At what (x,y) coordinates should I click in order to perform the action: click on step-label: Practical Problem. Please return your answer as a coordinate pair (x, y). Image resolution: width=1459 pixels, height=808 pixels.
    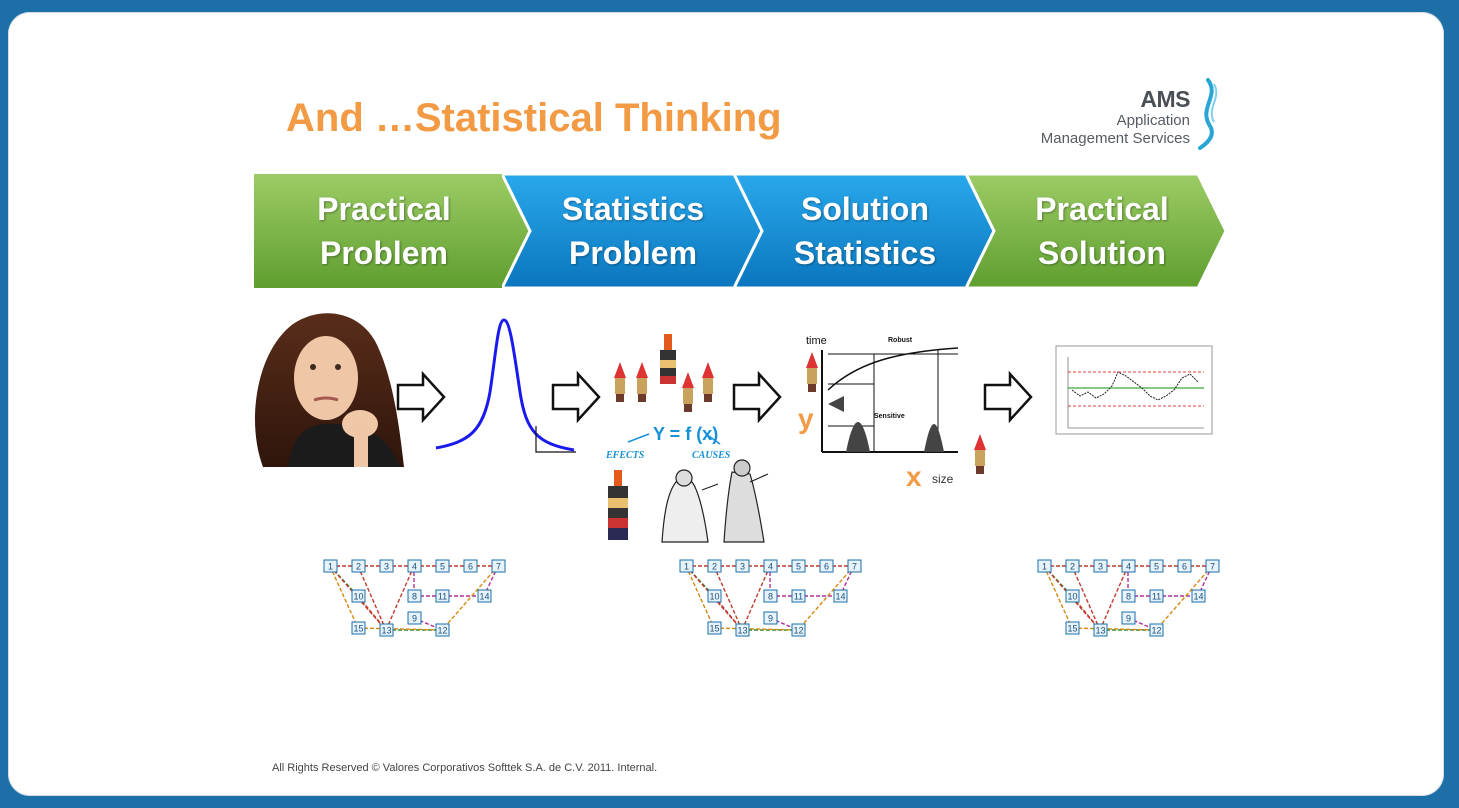
    Looking at the image, I should click on (384, 231).